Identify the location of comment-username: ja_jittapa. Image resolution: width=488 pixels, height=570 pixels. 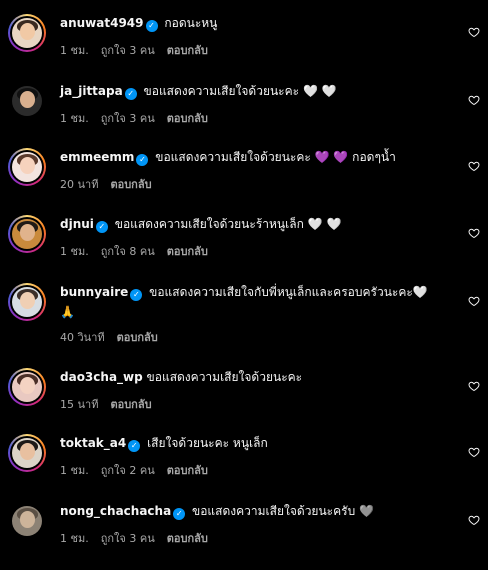
(91, 91).